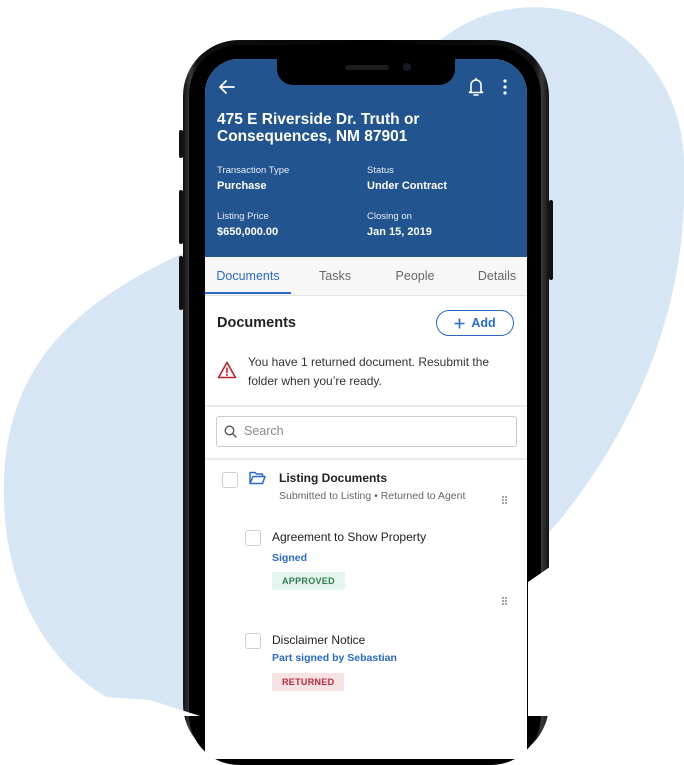  I want to click on front-camera, so click(407, 67).